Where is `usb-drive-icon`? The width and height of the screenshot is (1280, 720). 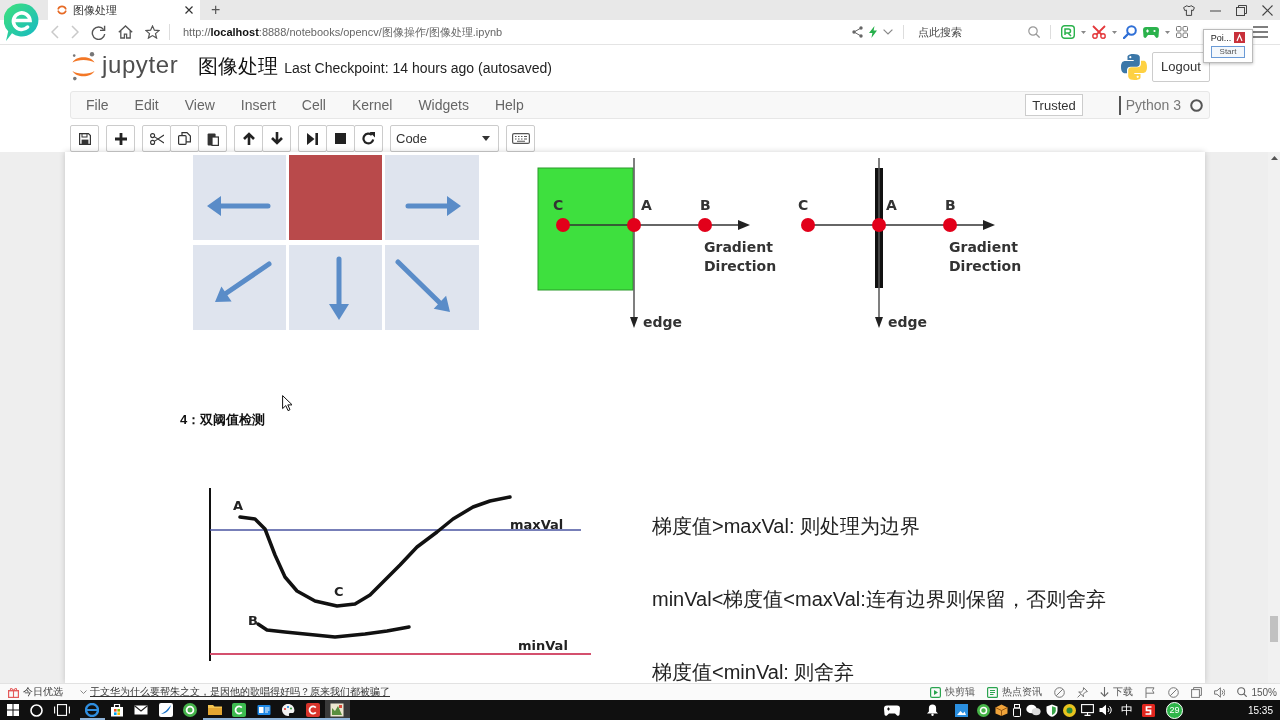
usb-drive-icon is located at coordinates (1016, 710).